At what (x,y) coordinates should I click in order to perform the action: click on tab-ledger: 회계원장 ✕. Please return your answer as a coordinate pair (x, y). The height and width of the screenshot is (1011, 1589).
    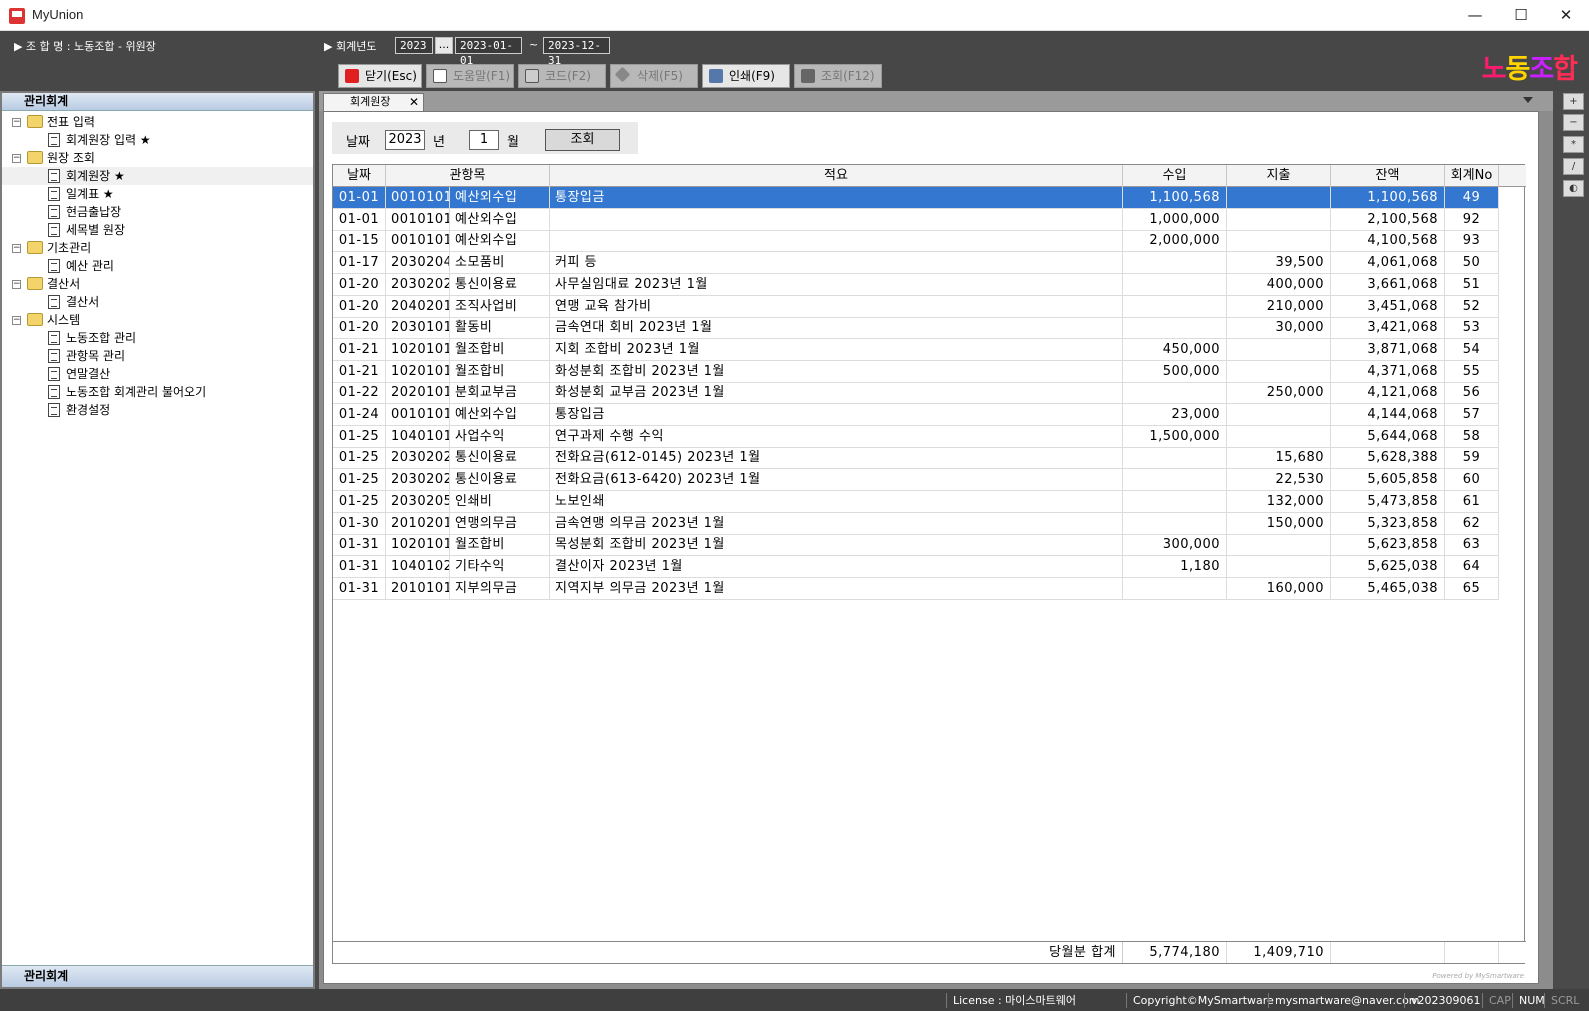
    Looking at the image, I should click on (373, 102).